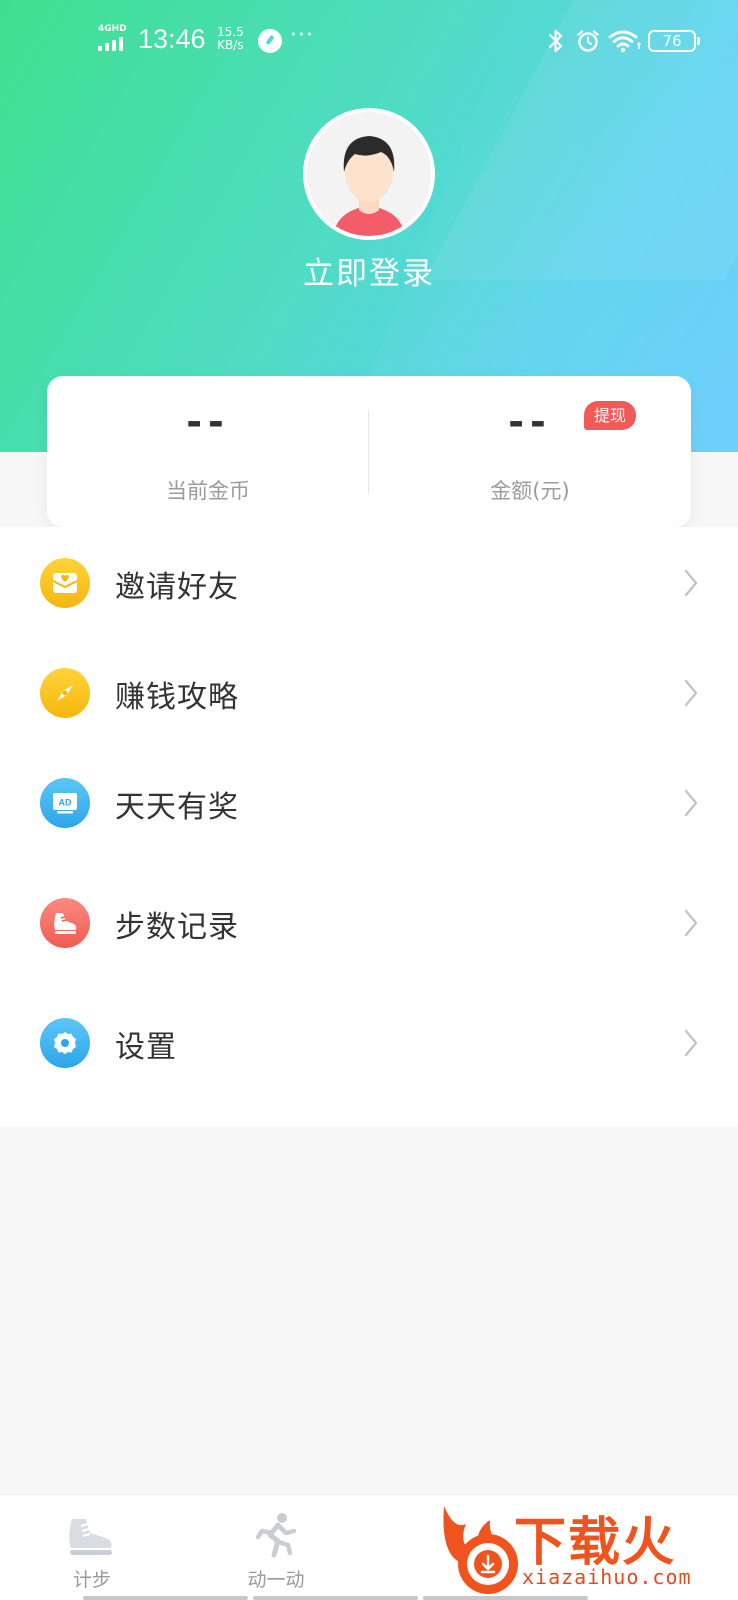 This screenshot has height=1600, width=738. Describe the element at coordinates (530, 422) in the screenshot. I see `amount-value: --` at that location.